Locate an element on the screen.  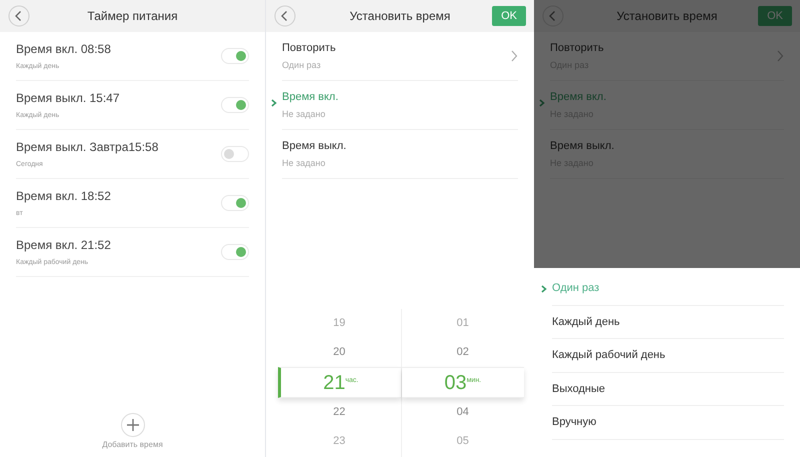
timer-title: Время выкл. 15:47 is located at coordinates (68, 98).